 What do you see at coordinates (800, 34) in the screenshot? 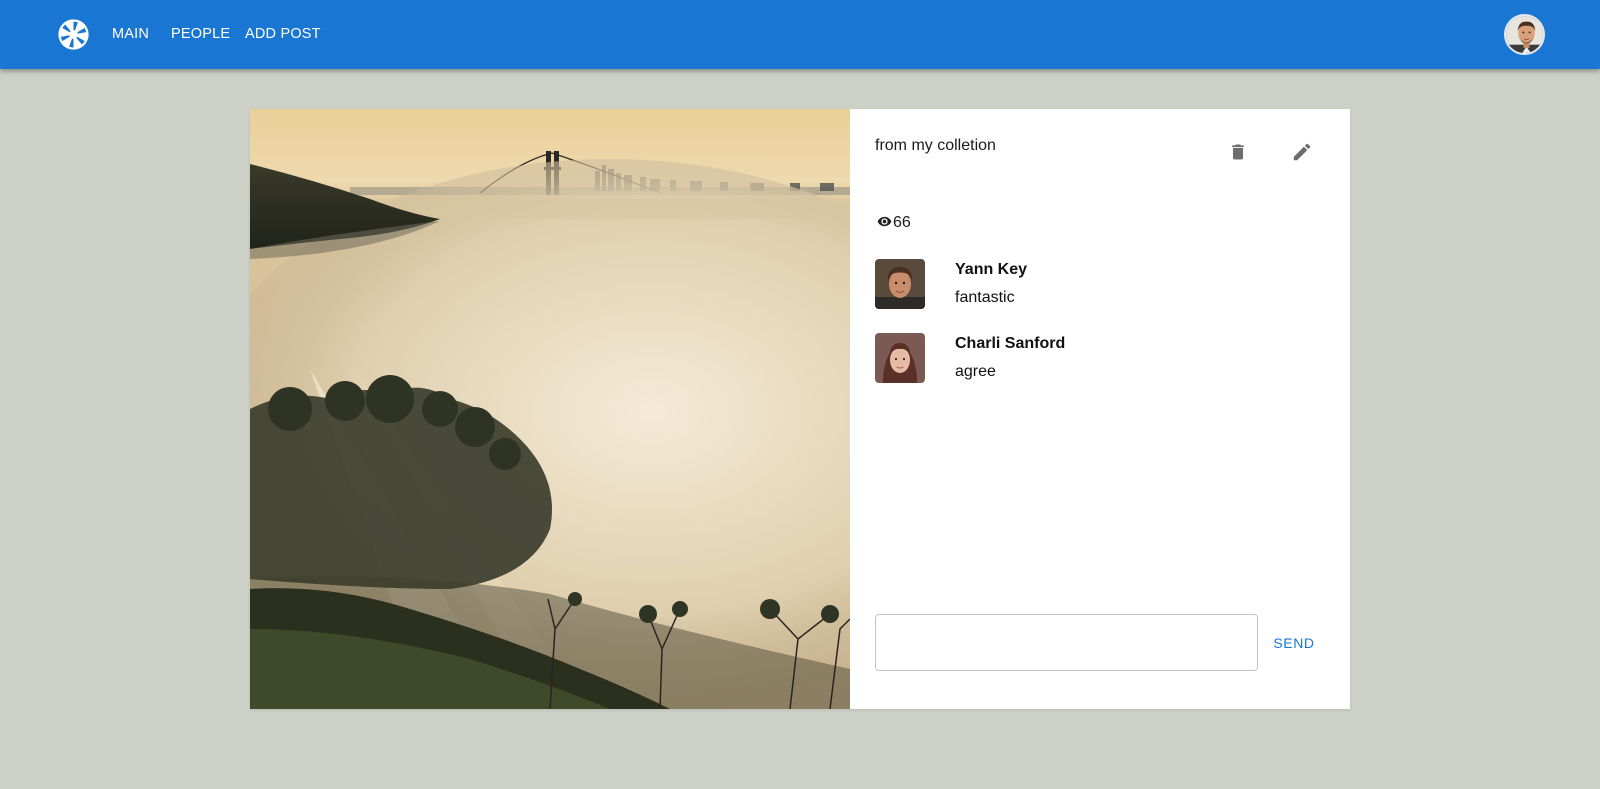
I see `app-bar: MAIN PEOPLE ADD POST` at bounding box center [800, 34].